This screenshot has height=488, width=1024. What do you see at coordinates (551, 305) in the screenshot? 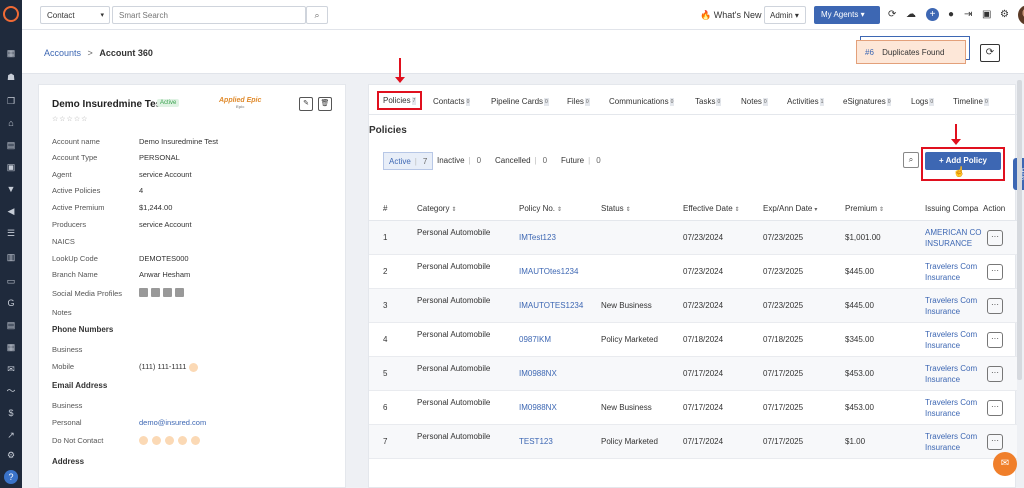
I see `row-policy-no: IMAUTOTES1234` at bounding box center [551, 305].